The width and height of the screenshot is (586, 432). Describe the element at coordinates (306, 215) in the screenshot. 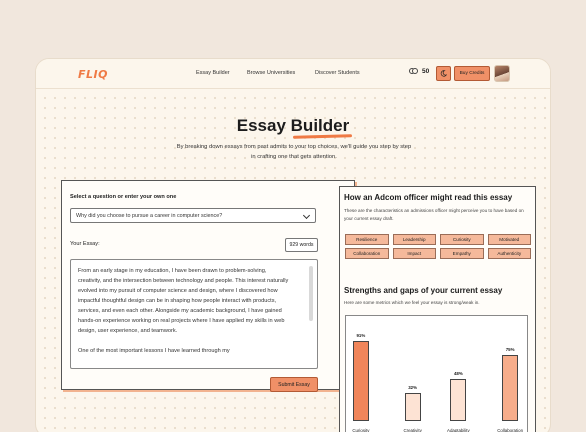

I see `chevron-down-icon` at that location.